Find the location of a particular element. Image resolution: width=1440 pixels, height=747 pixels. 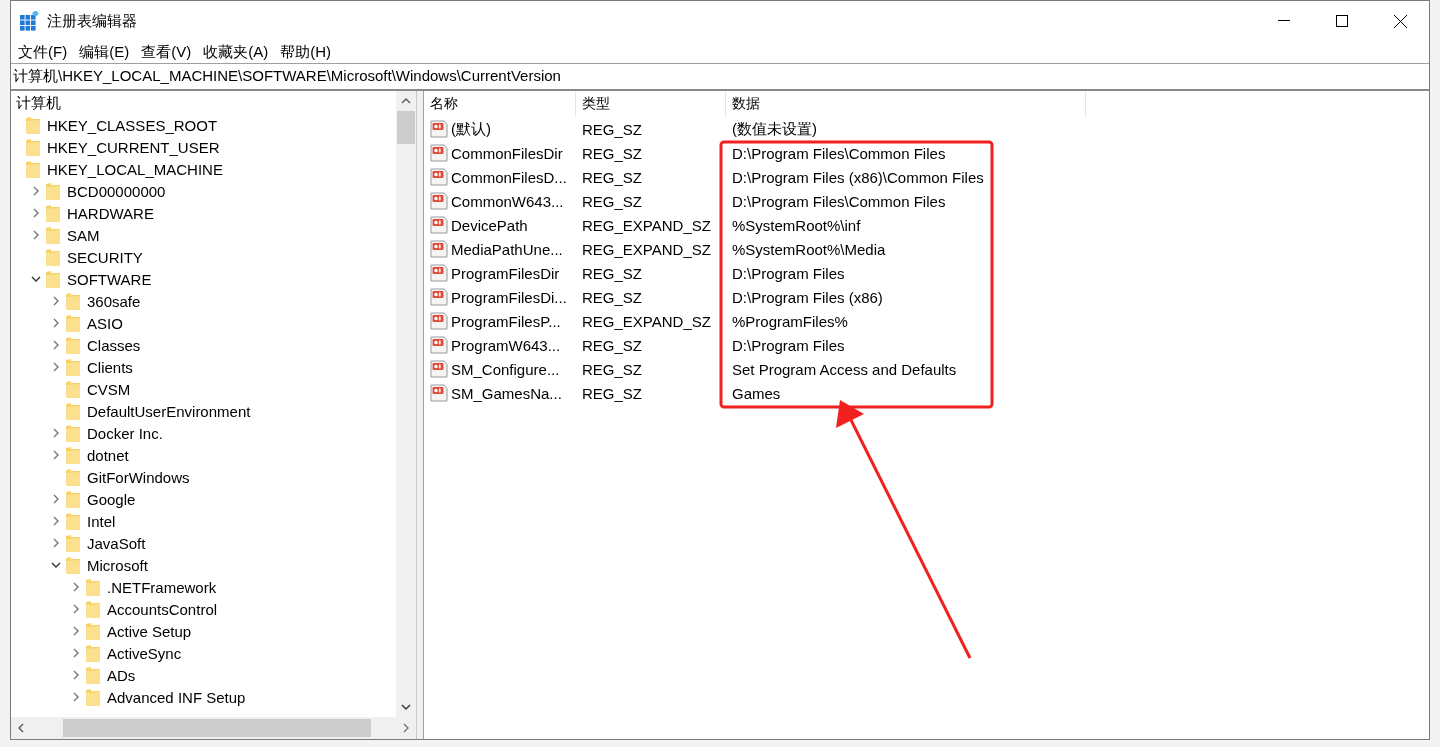

tree-item: ActiveSync is located at coordinates (203, 653).